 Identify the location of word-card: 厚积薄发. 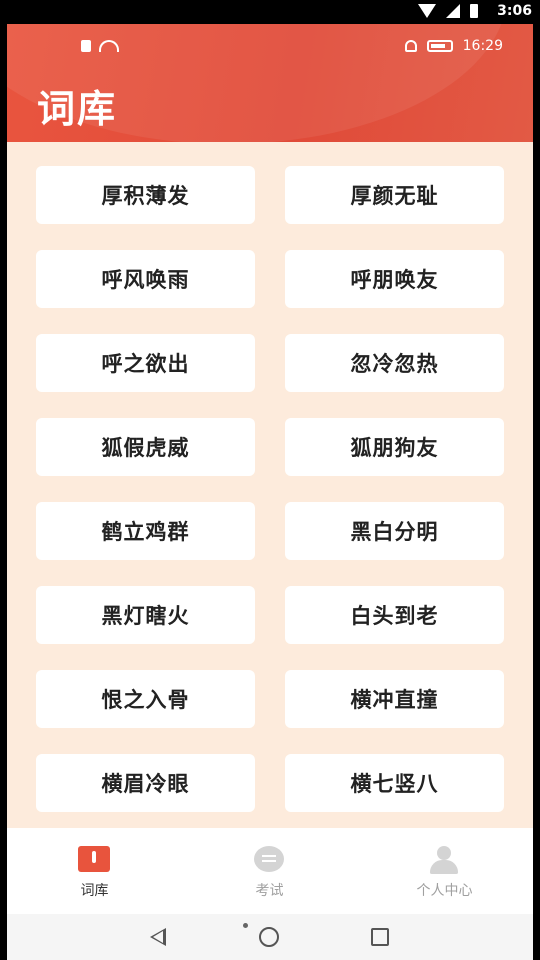
(145, 195).